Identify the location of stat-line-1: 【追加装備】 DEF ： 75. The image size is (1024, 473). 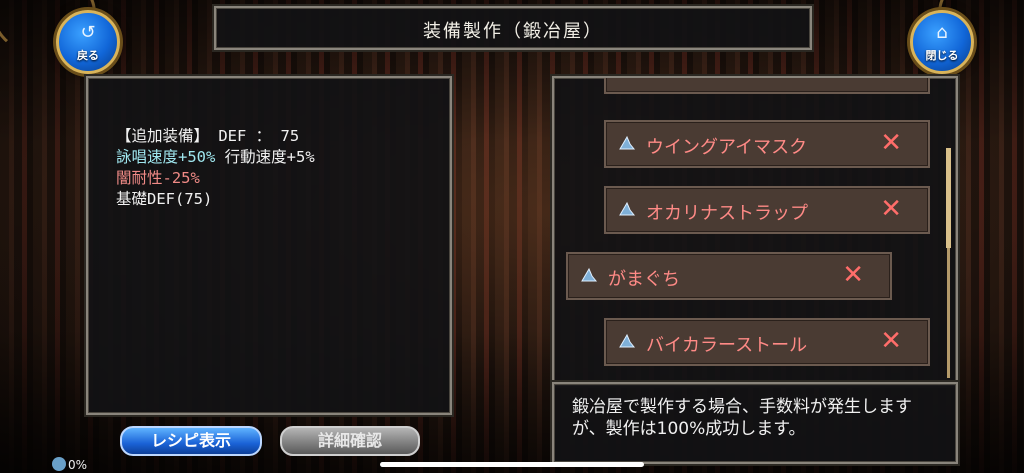
(208, 136).